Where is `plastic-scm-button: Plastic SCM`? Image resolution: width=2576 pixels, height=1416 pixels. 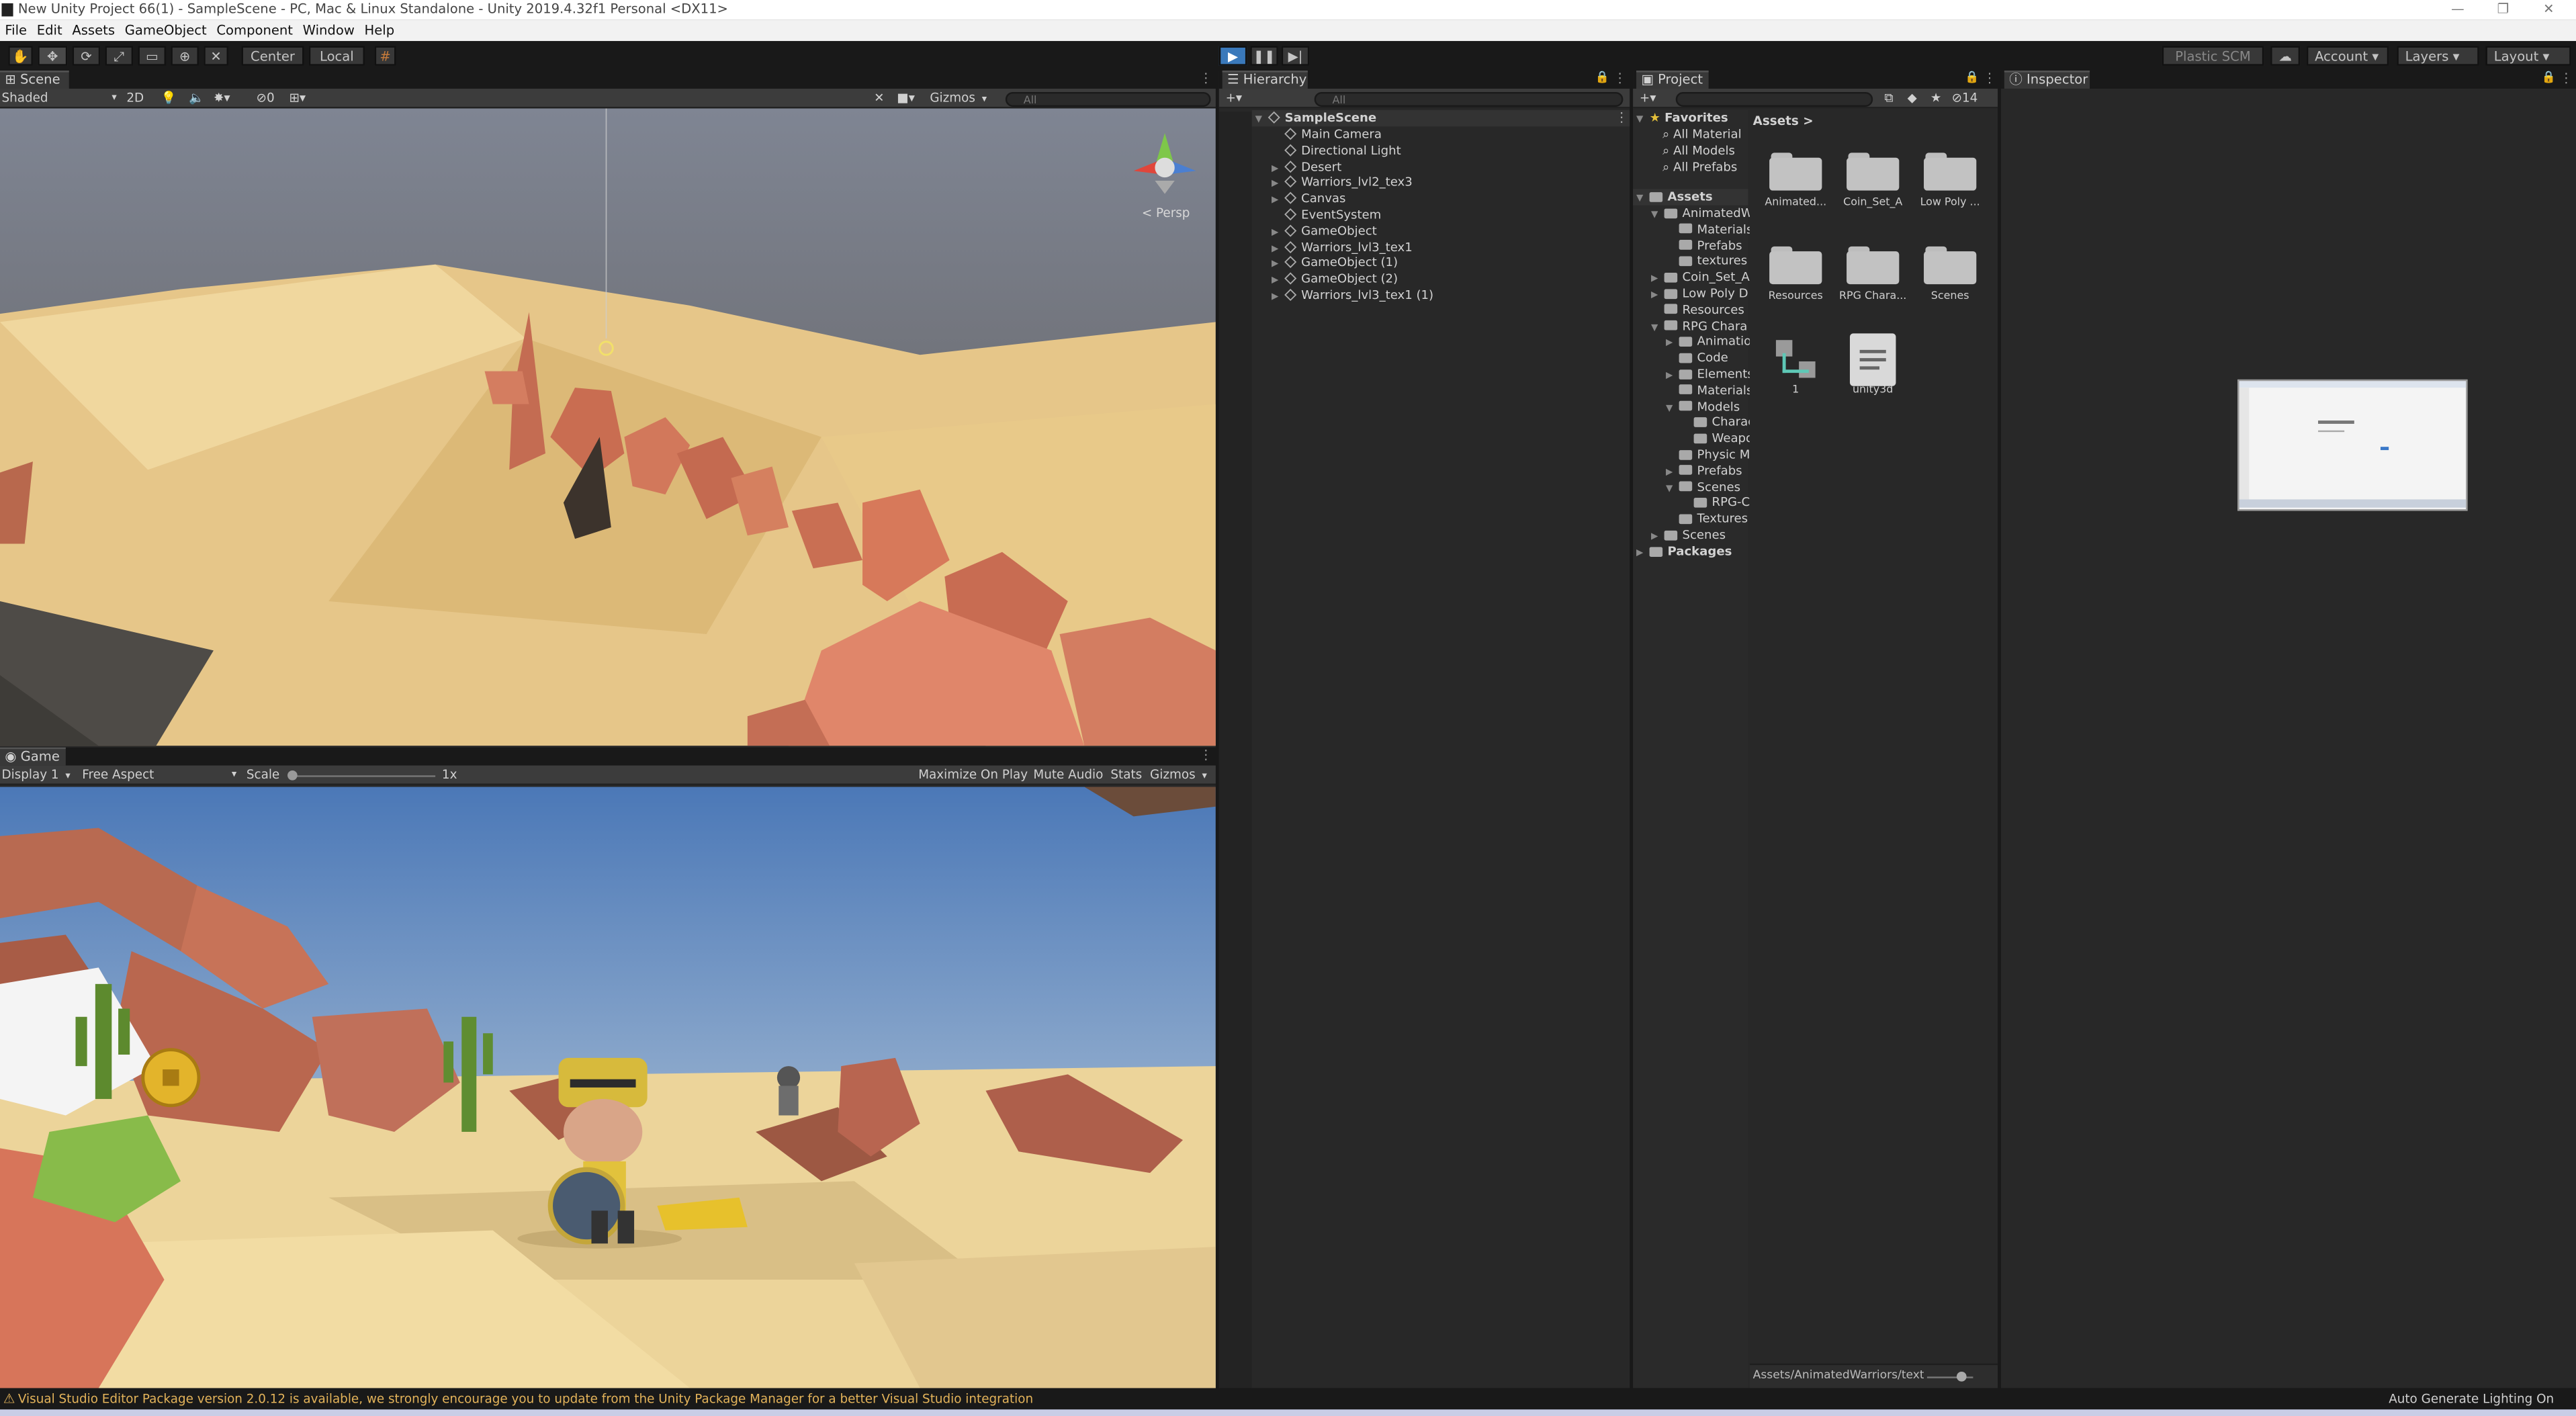 plastic-scm-button: Plastic SCM is located at coordinates (2213, 56).